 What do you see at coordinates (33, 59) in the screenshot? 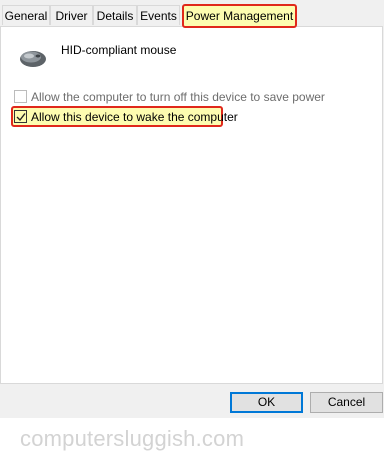
I see `mouse-icon` at bounding box center [33, 59].